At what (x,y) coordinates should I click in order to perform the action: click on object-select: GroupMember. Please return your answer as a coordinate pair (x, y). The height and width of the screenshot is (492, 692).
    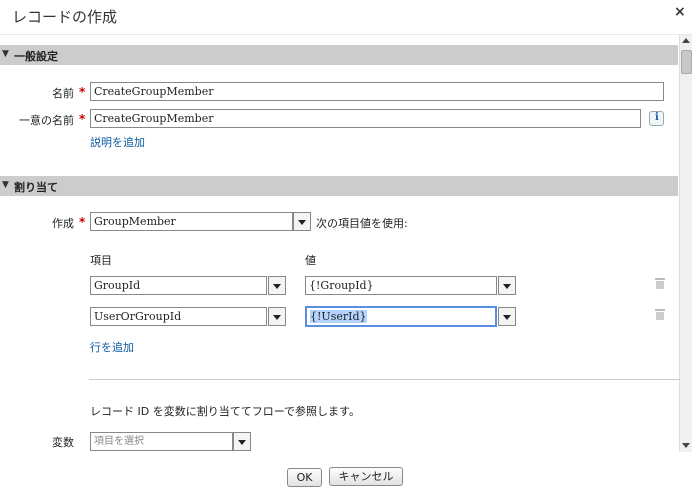
    Looking at the image, I should click on (191, 221).